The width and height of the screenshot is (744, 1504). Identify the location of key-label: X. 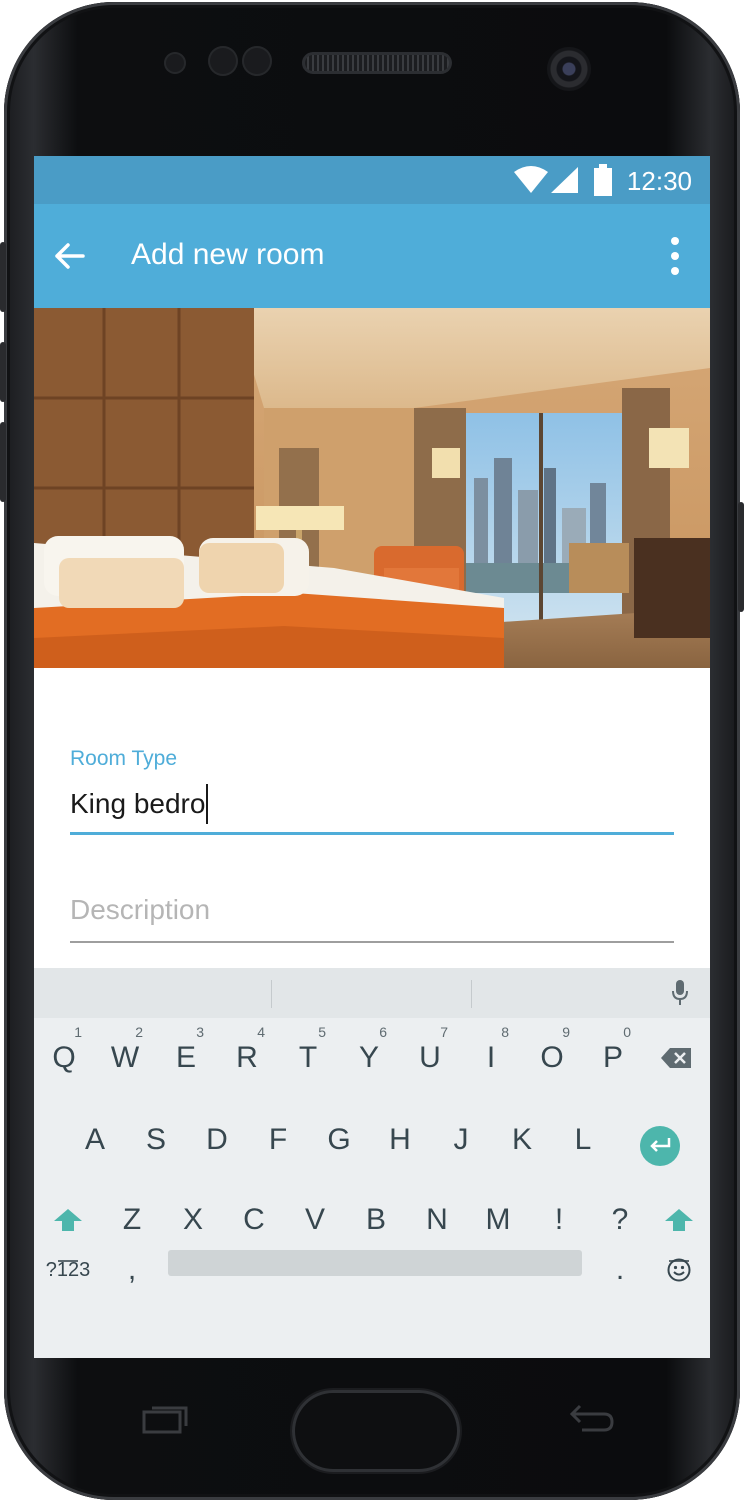
(192, 1219).